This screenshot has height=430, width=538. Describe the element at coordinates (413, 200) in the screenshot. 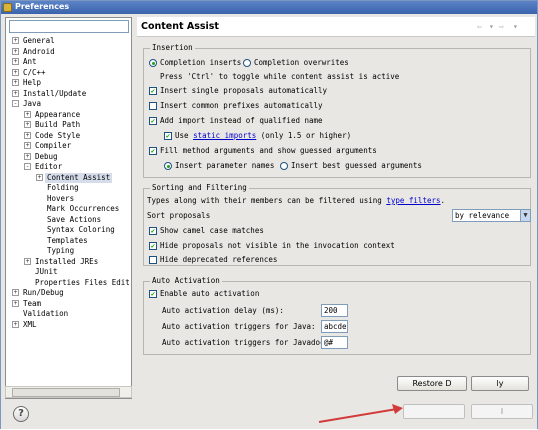

I see `type-filters-link: type filters` at that location.